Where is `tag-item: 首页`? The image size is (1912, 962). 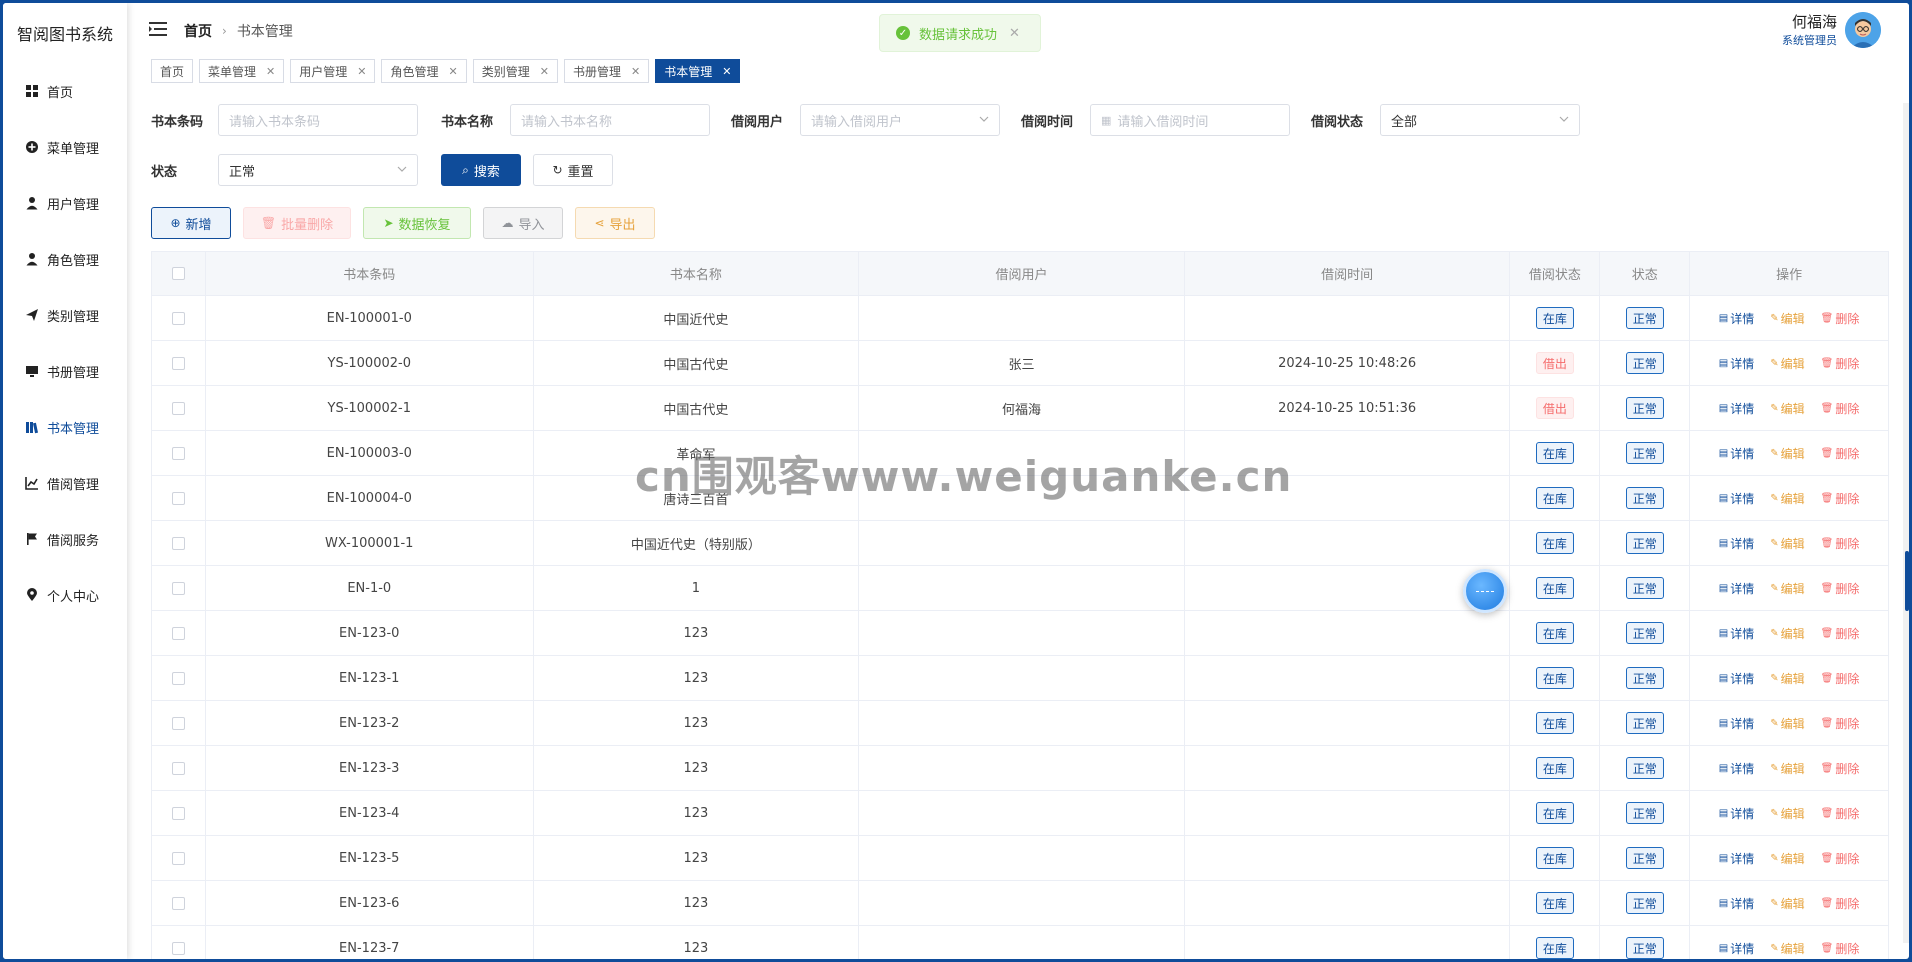
tag-item: 首页 is located at coordinates (172, 71).